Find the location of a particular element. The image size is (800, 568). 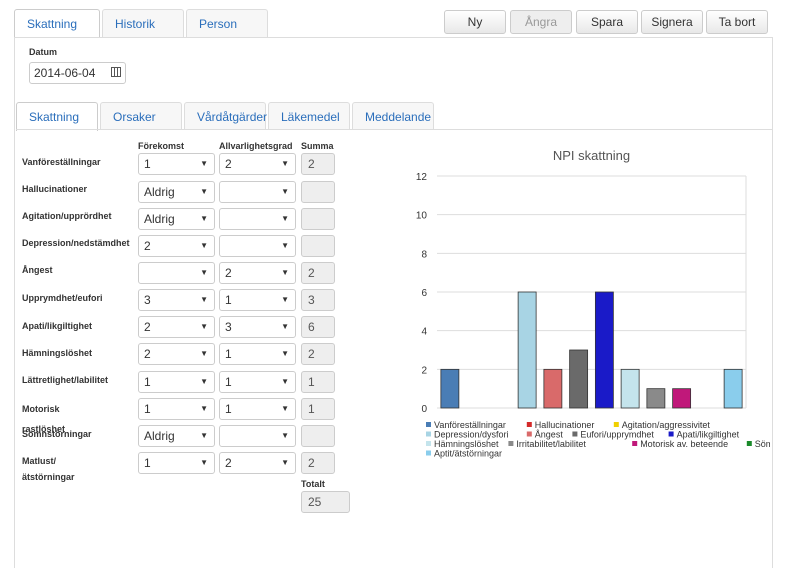

allvarlighet-select-agitation: ▼ is located at coordinates (257, 219).